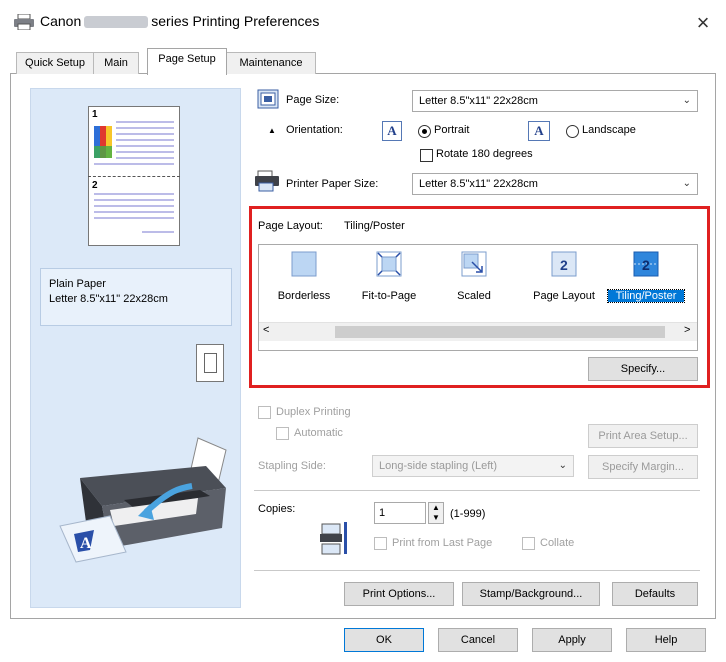 Image resolution: width=726 pixels, height=662 pixels. Describe the element at coordinates (304, 264) in the screenshot. I see `borderless-icon` at that location.